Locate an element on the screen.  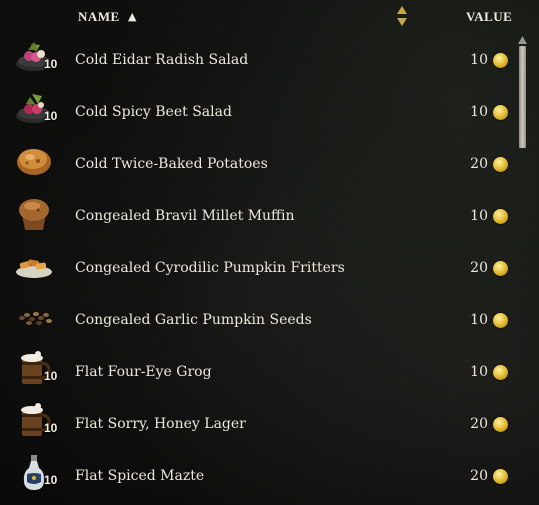
list-item: Cold Twice-Baked Potatoes 20 is located at coordinates (256, 164).